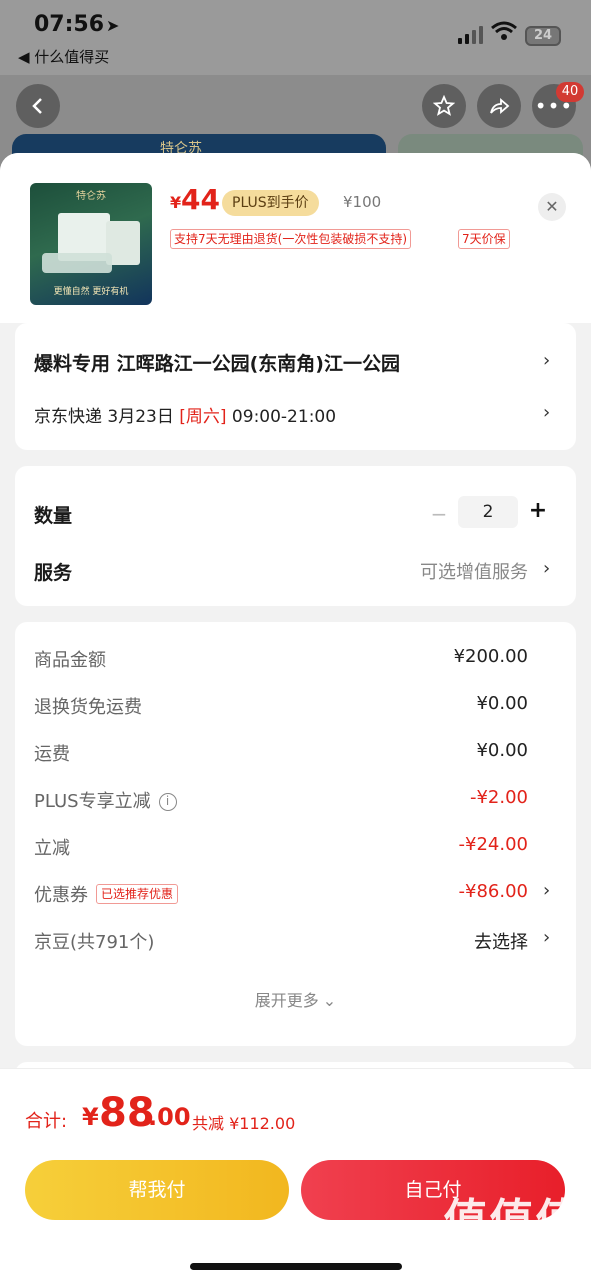  I want to click on notification-badge: 40, so click(570, 92).